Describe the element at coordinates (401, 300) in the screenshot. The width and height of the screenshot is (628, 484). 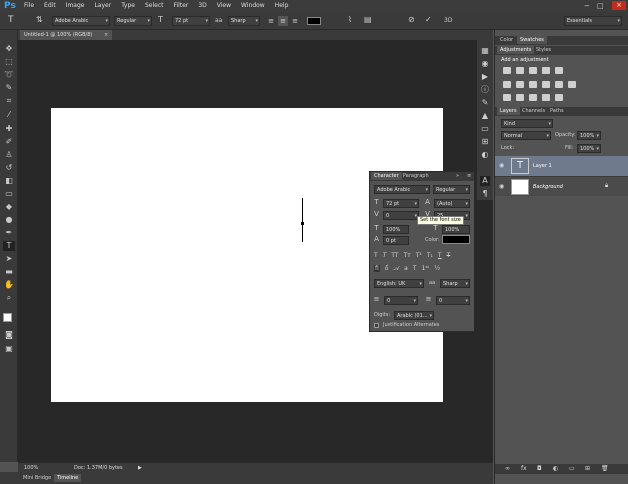
I see `left-value-select: 0` at that location.